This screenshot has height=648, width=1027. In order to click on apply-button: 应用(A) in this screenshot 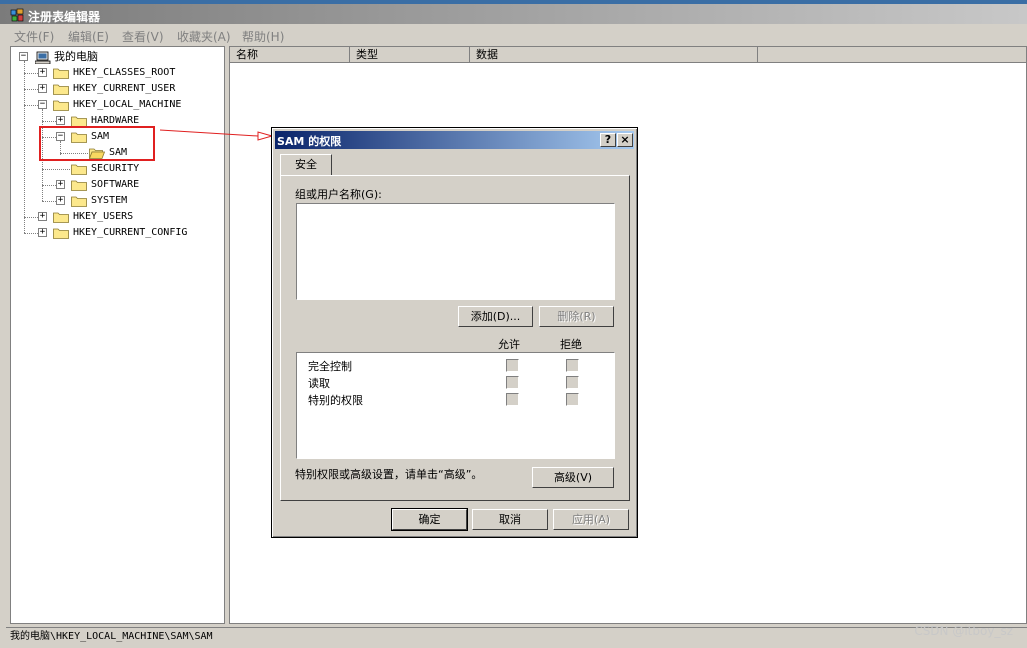, I will do `click(591, 519)`.